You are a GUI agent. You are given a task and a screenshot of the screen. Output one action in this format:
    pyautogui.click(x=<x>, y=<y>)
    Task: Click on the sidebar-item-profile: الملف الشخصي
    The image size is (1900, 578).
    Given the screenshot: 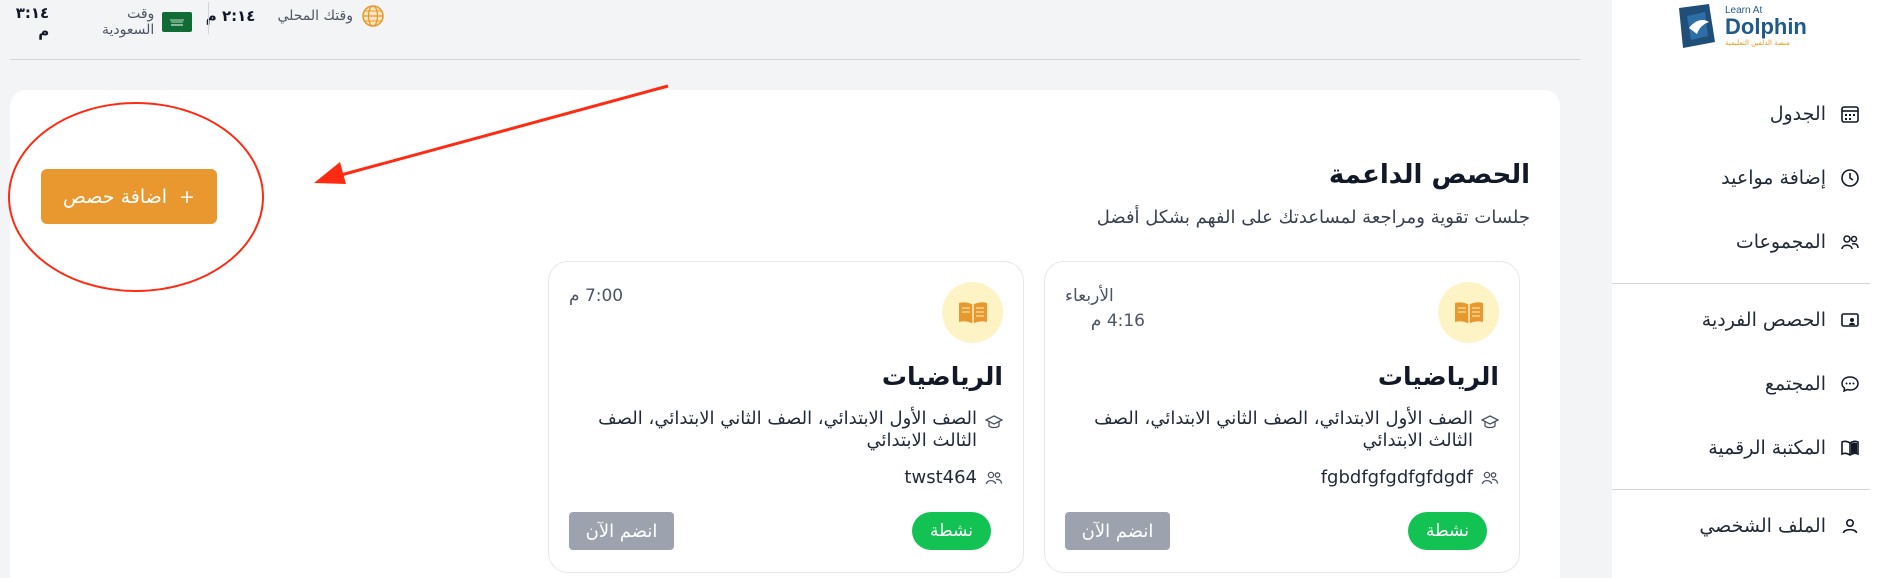 What is the action you would take?
    pyautogui.click(x=1750, y=526)
    